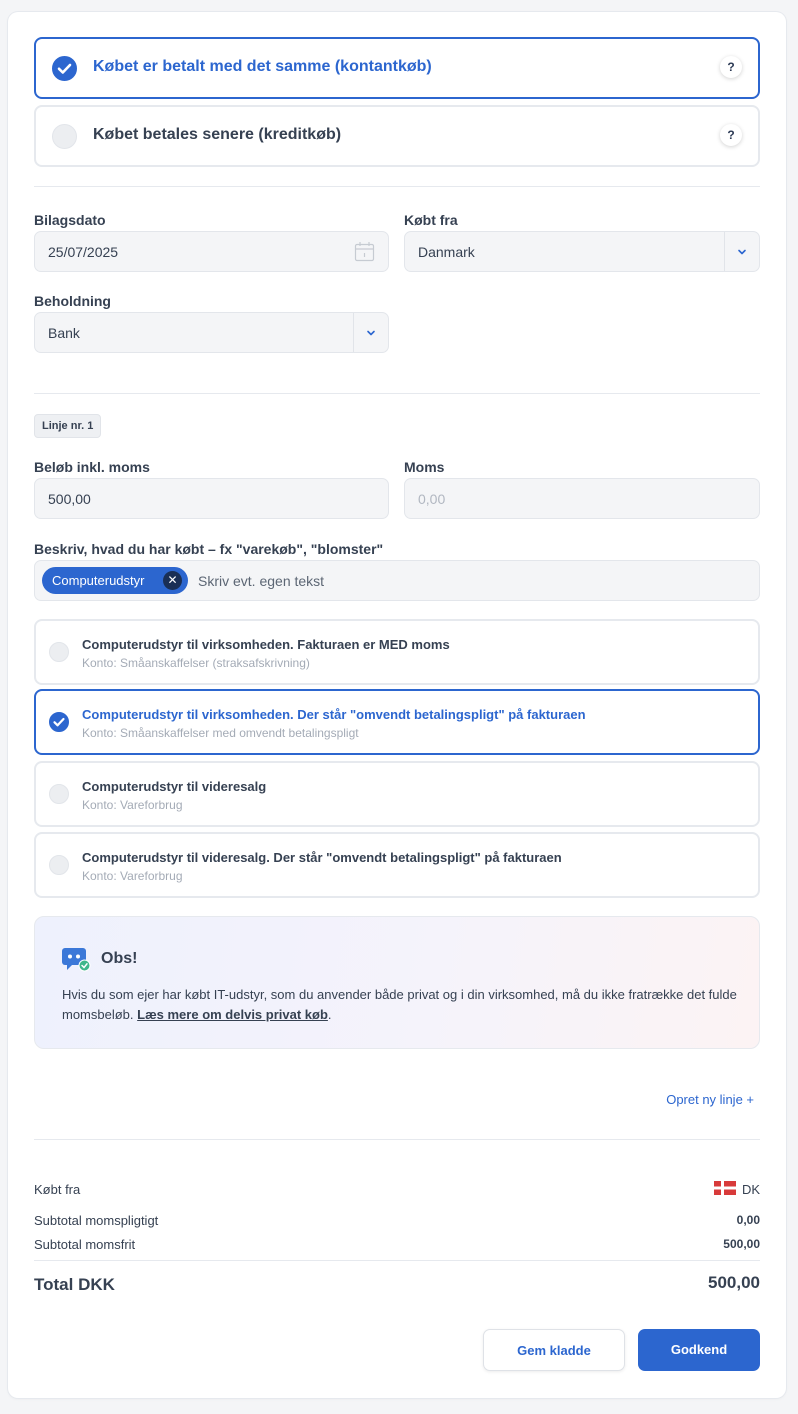 The width and height of the screenshot is (798, 1414). What do you see at coordinates (64, 333) in the screenshot?
I see `beholdning-value: Bank` at bounding box center [64, 333].